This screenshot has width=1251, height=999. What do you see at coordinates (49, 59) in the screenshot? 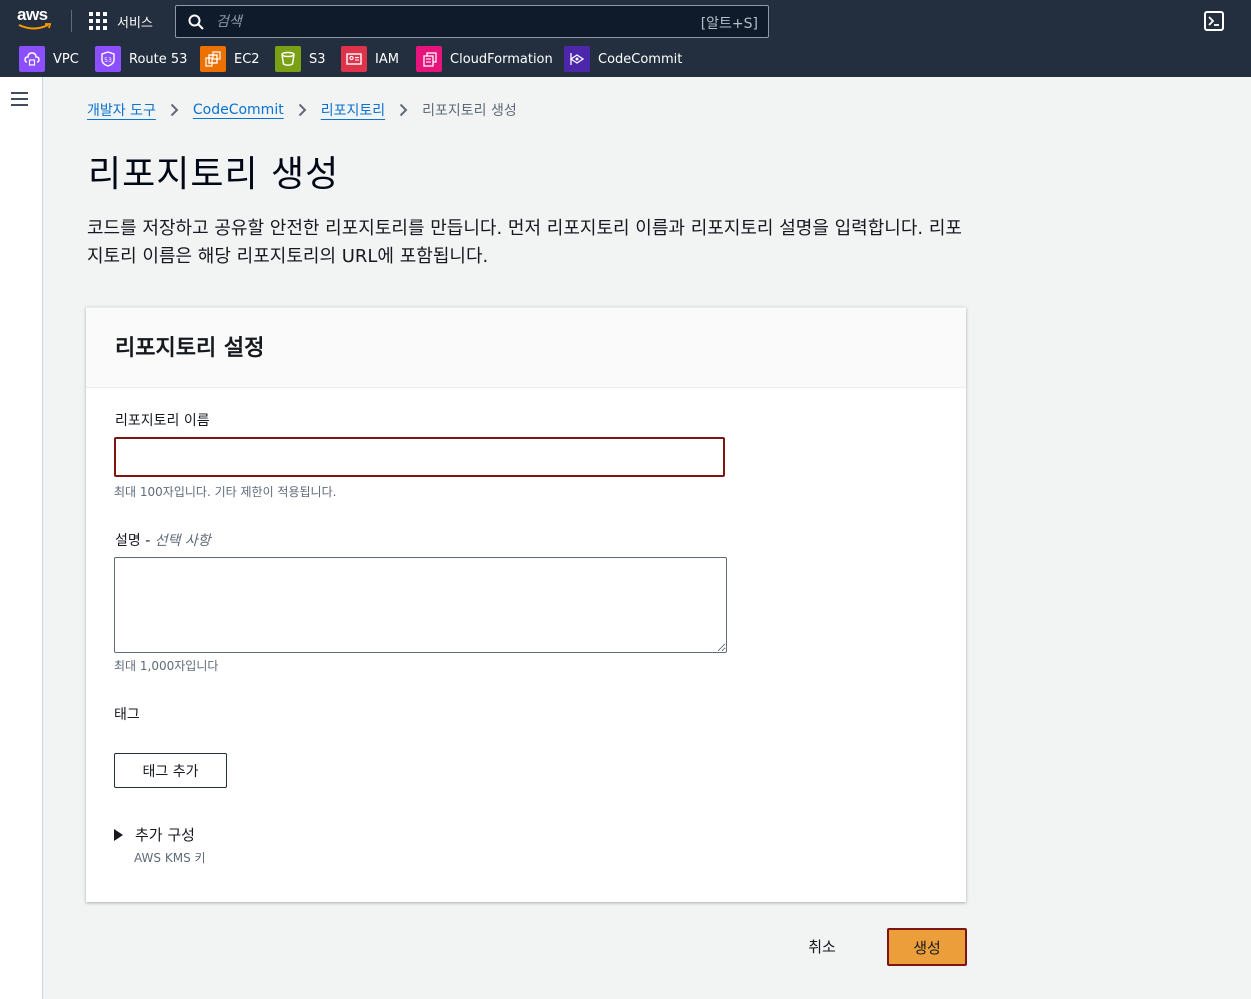
I see `favorite-vpc: VPC` at bounding box center [49, 59].